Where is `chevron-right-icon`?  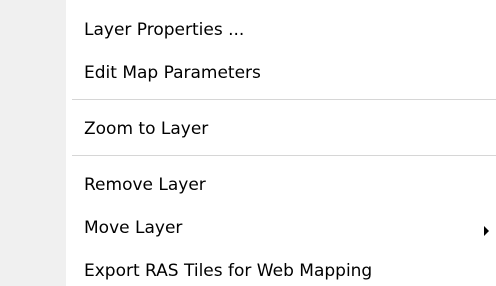 chevron-right-icon is located at coordinates (486, 231).